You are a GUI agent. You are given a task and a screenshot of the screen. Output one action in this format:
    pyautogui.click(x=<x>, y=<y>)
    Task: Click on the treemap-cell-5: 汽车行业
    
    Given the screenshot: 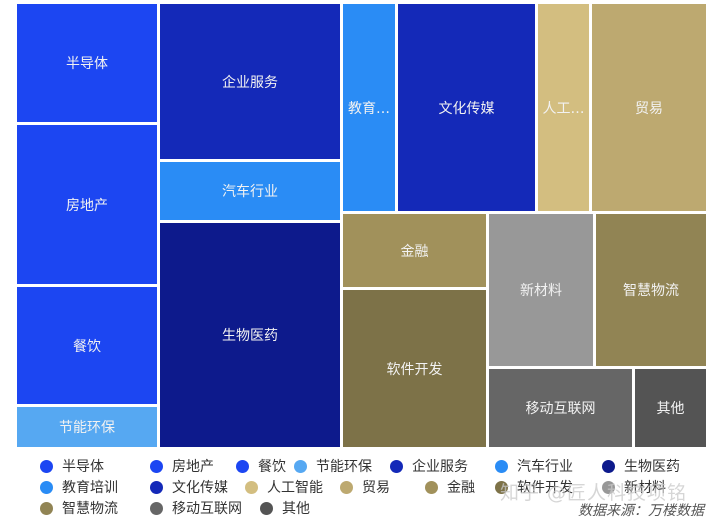 What is the action you would take?
    pyautogui.click(x=250, y=191)
    